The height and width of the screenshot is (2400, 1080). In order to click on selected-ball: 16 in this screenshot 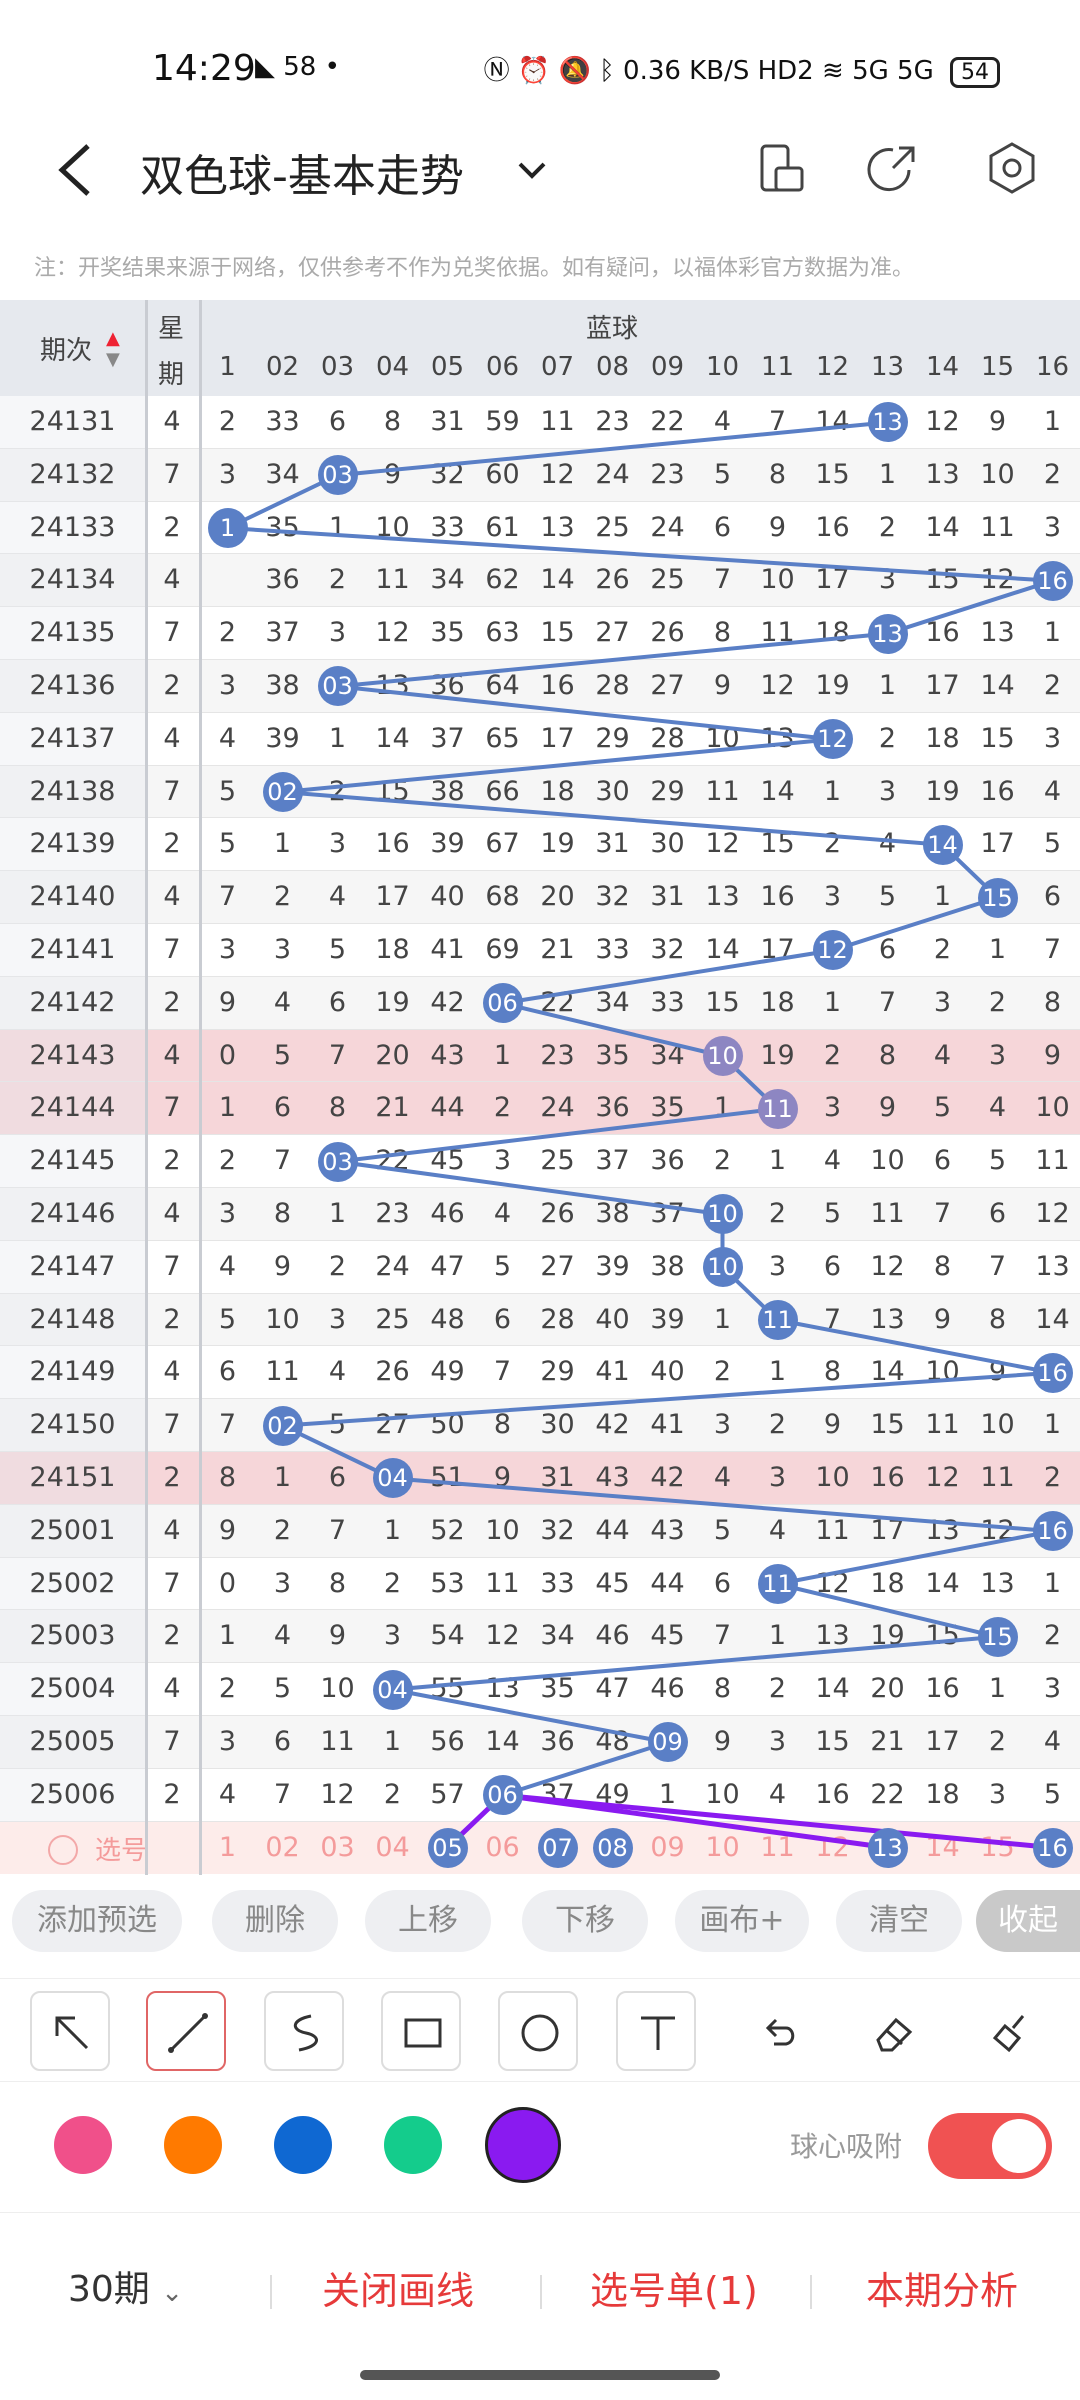, I will do `click(1052, 1847)`.